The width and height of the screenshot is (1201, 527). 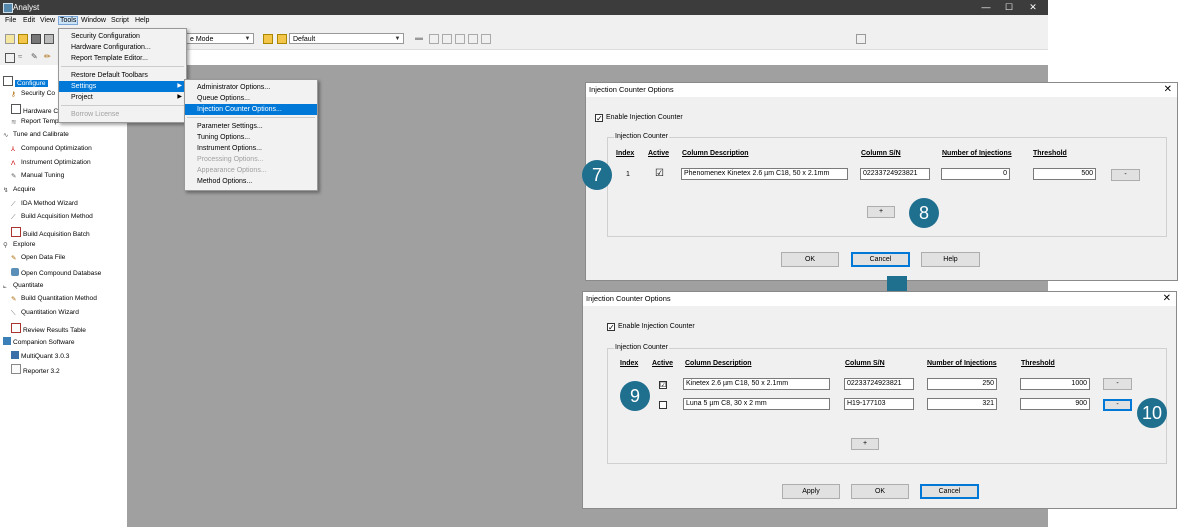 What do you see at coordinates (811, 491) in the screenshot?
I see `apply-button: Apply` at bounding box center [811, 491].